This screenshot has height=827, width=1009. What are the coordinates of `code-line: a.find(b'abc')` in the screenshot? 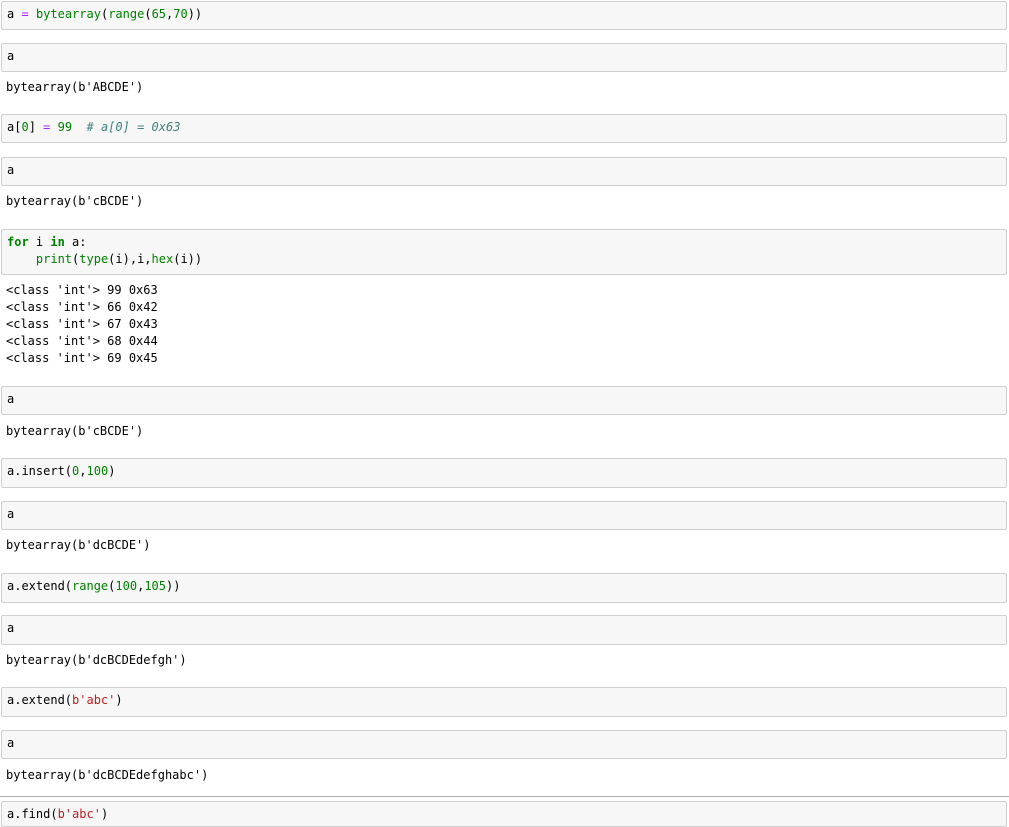 It's located at (58, 814).